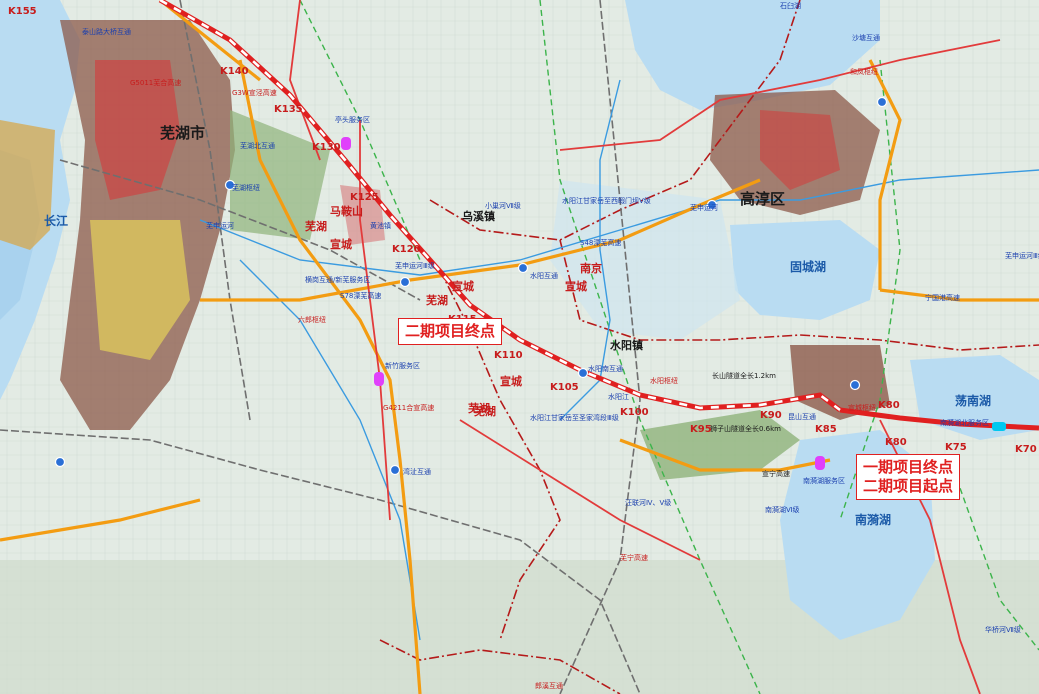 The width and height of the screenshot is (1039, 694). I want to click on feature-label: 宣城枢纽, so click(862, 407).